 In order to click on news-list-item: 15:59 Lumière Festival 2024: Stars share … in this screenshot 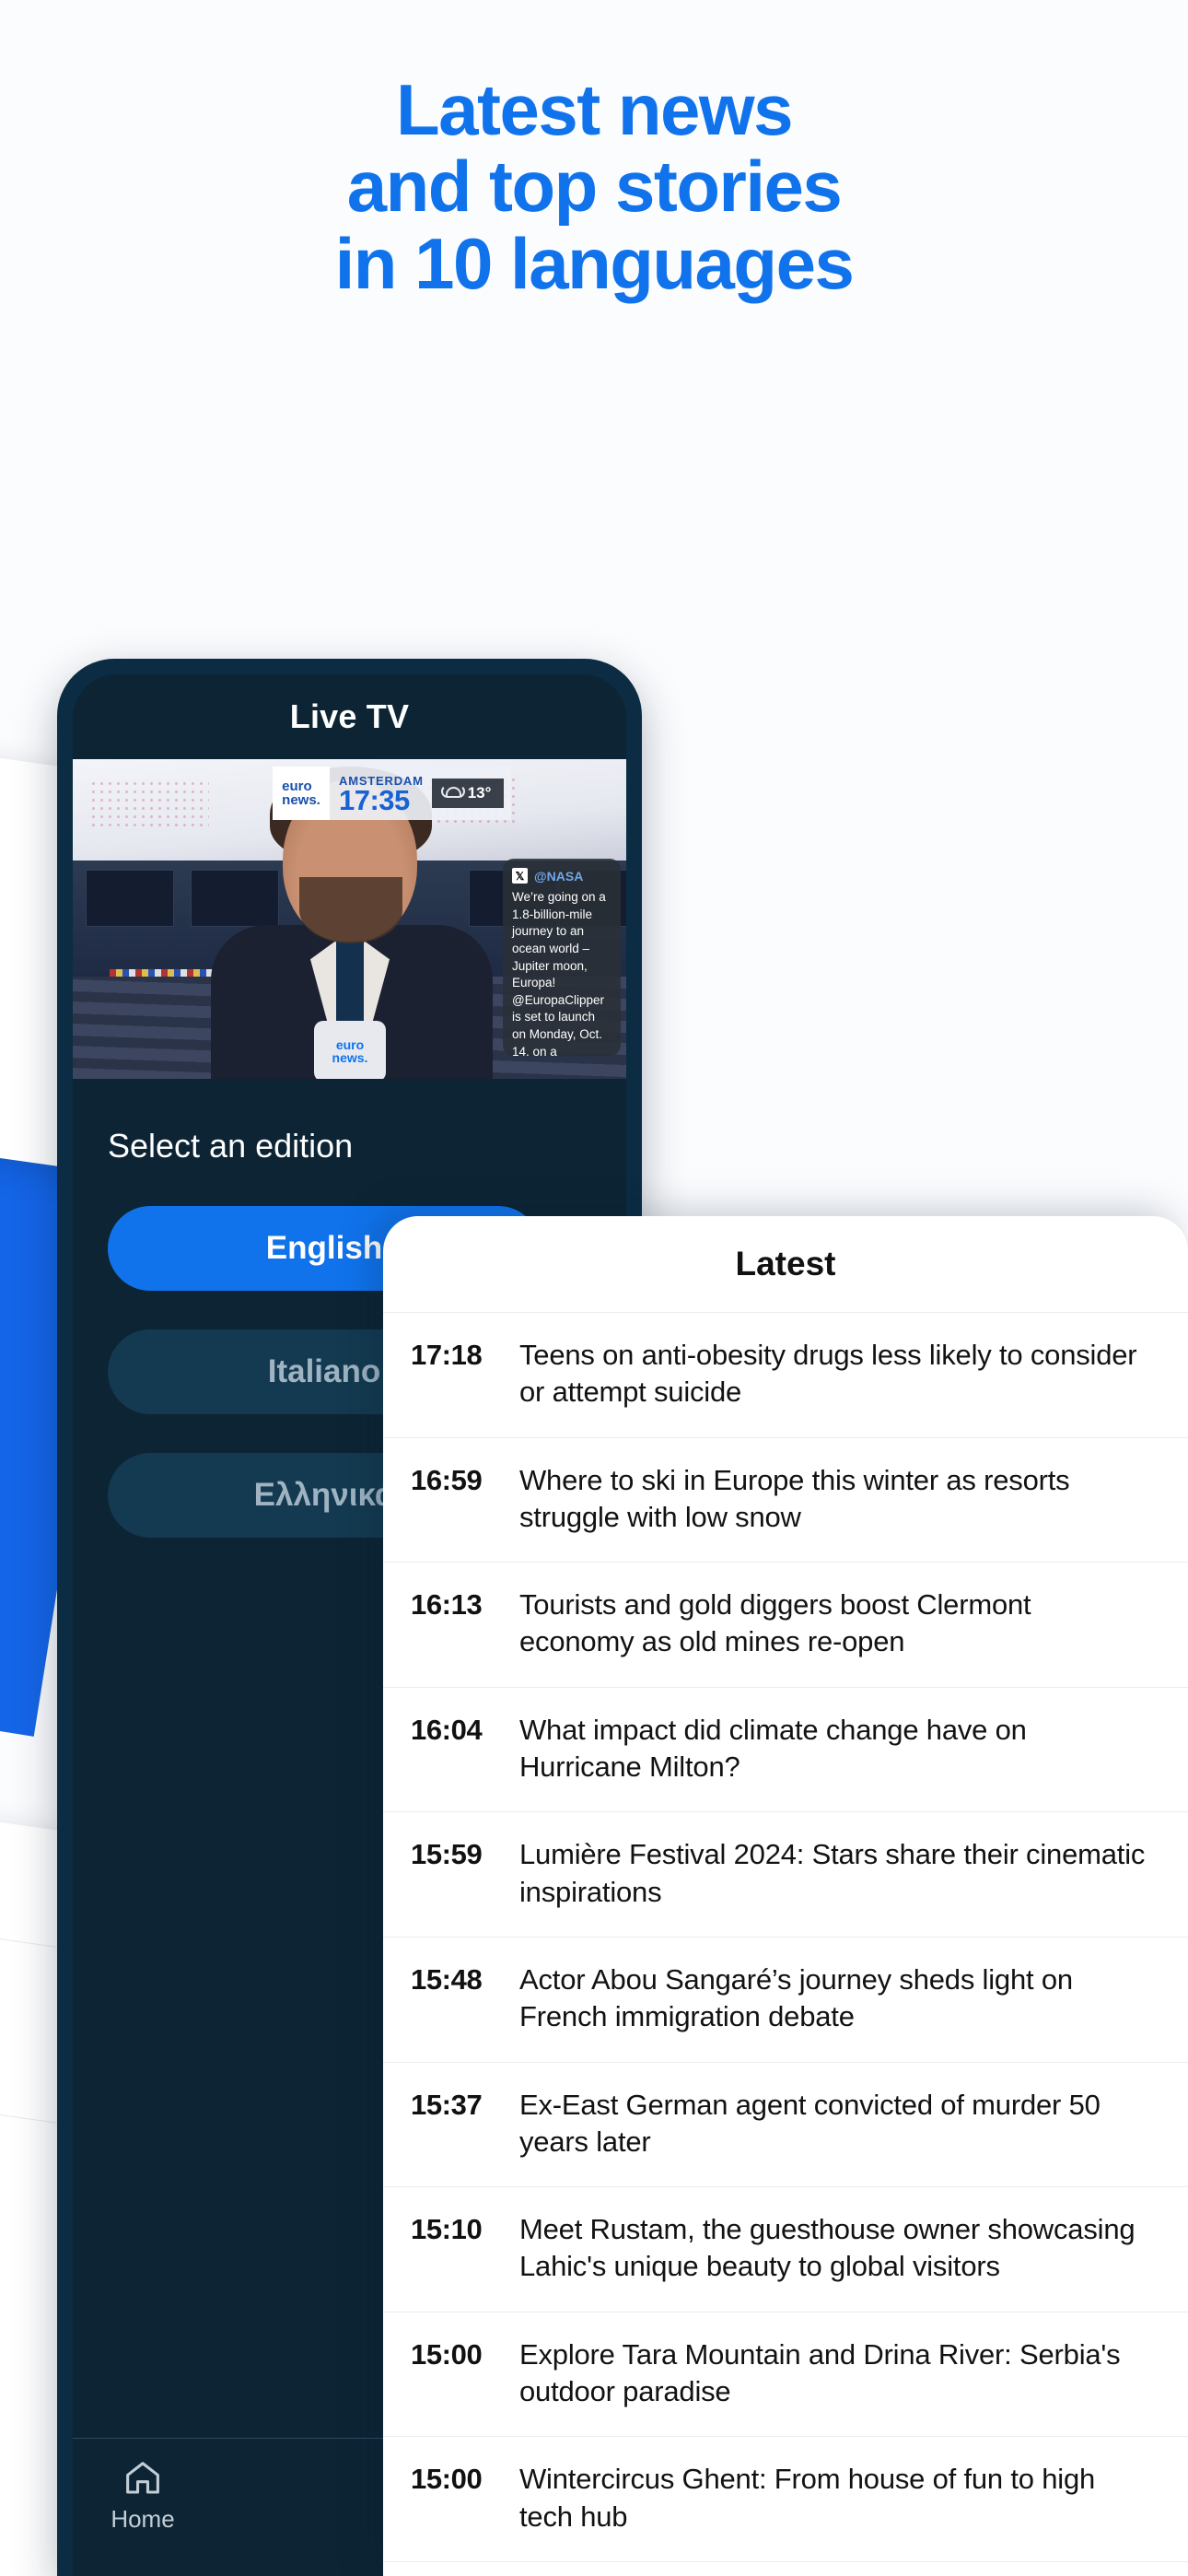, I will do `click(785, 1874)`.